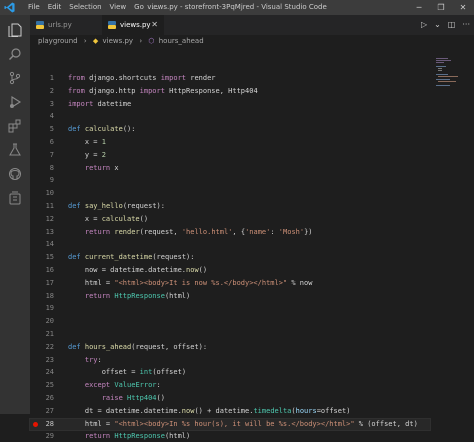  Describe the element at coordinates (66, 25) in the screenshot. I see `tab-urls-py: urls.py` at that location.